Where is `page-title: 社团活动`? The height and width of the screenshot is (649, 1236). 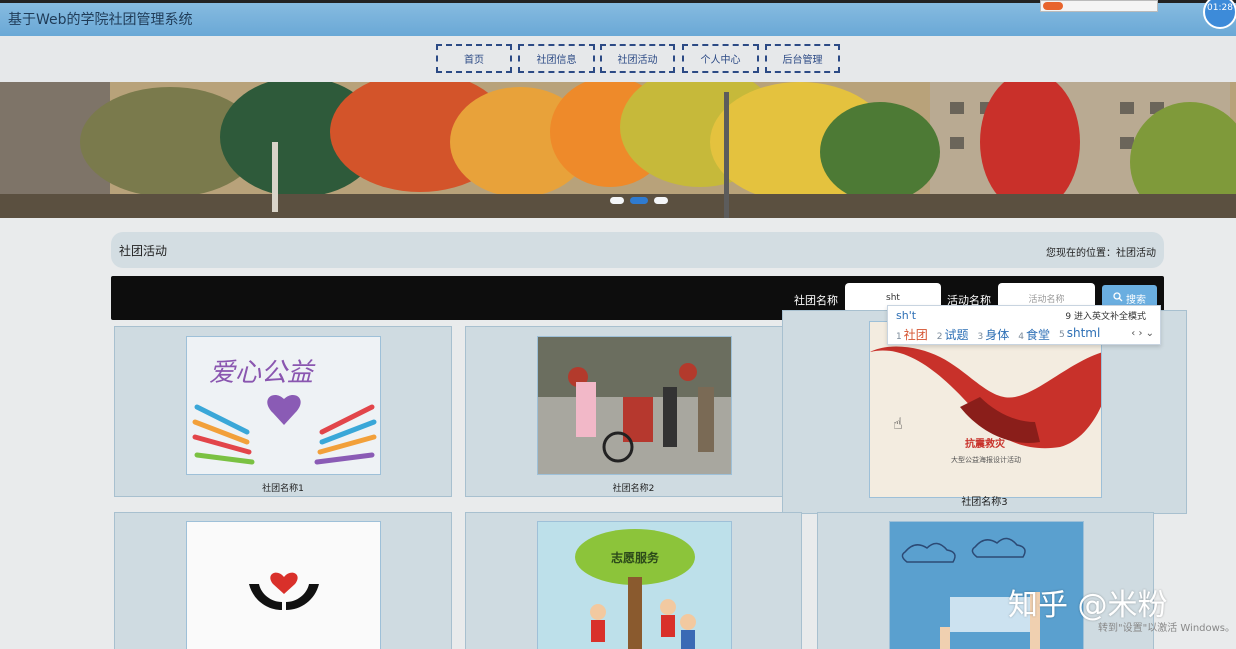
page-title: 社团活动 is located at coordinates (143, 251).